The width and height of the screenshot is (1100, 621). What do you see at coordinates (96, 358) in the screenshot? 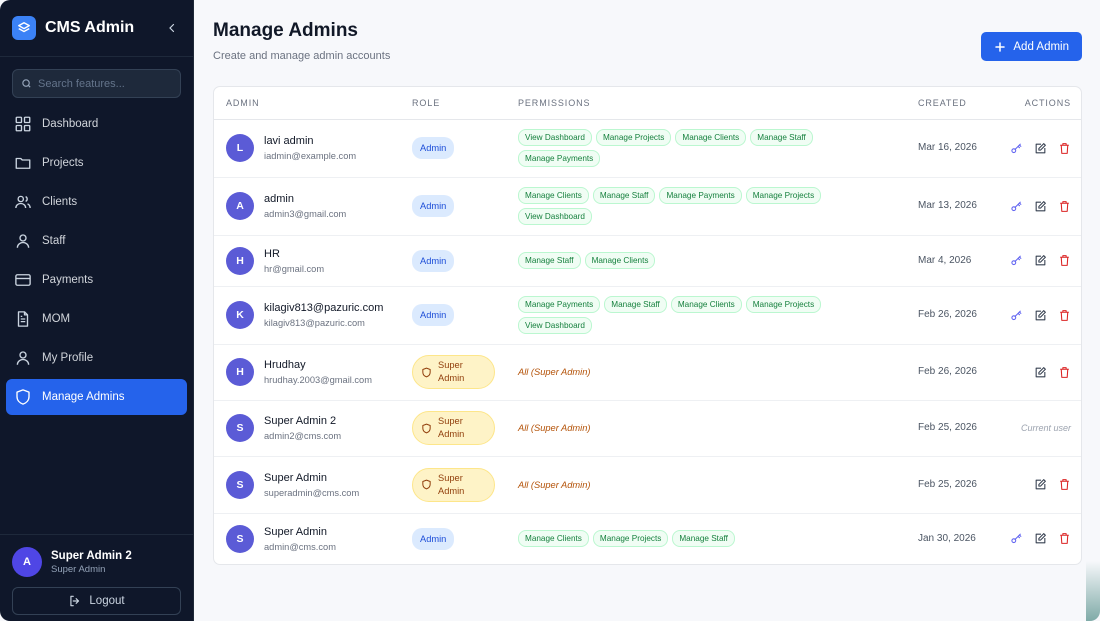
I see `sidebar-item-my-profile: My Profile` at bounding box center [96, 358].